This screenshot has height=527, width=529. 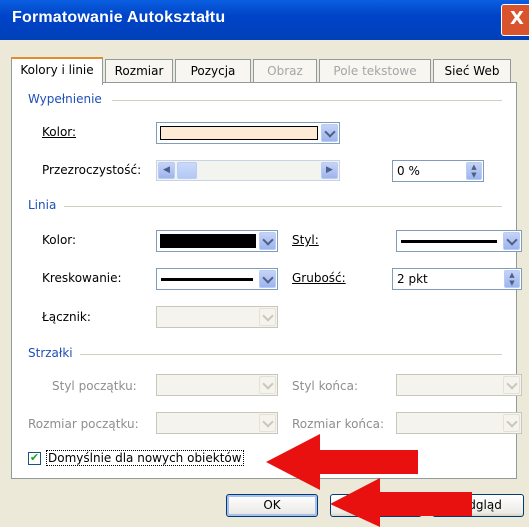 What do you see at coordinates (285, 70) in the screenshot?
I see `tab-picture: Obraz` at bounding box center [285, 70].